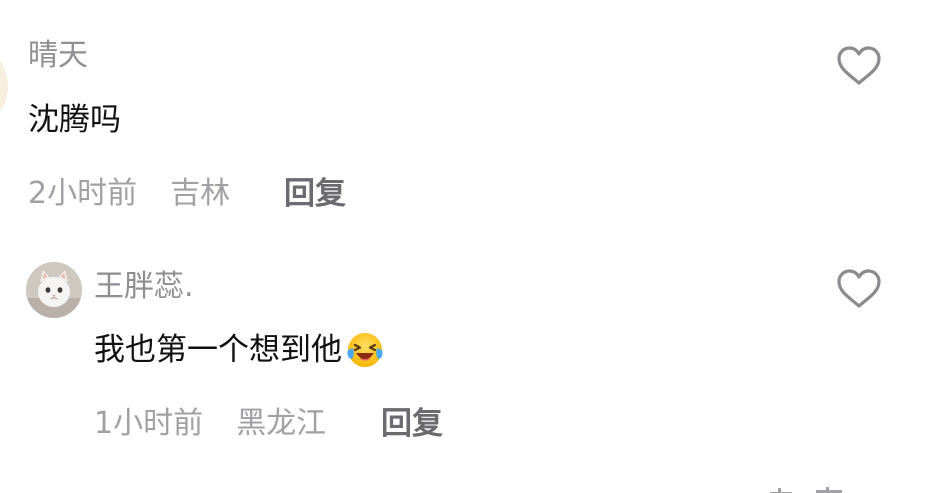 The height and width of the screenshot is (493, 933). What do you see at coordinates (144, 287) in the screenshot?
I see `comment-username: 王胖蕊.` at bounding box center [144, 287].